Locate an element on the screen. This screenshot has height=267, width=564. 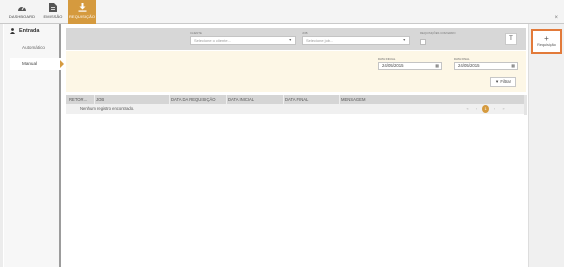
sidebar-item-label: Automático is located at coordinates (33, 47).